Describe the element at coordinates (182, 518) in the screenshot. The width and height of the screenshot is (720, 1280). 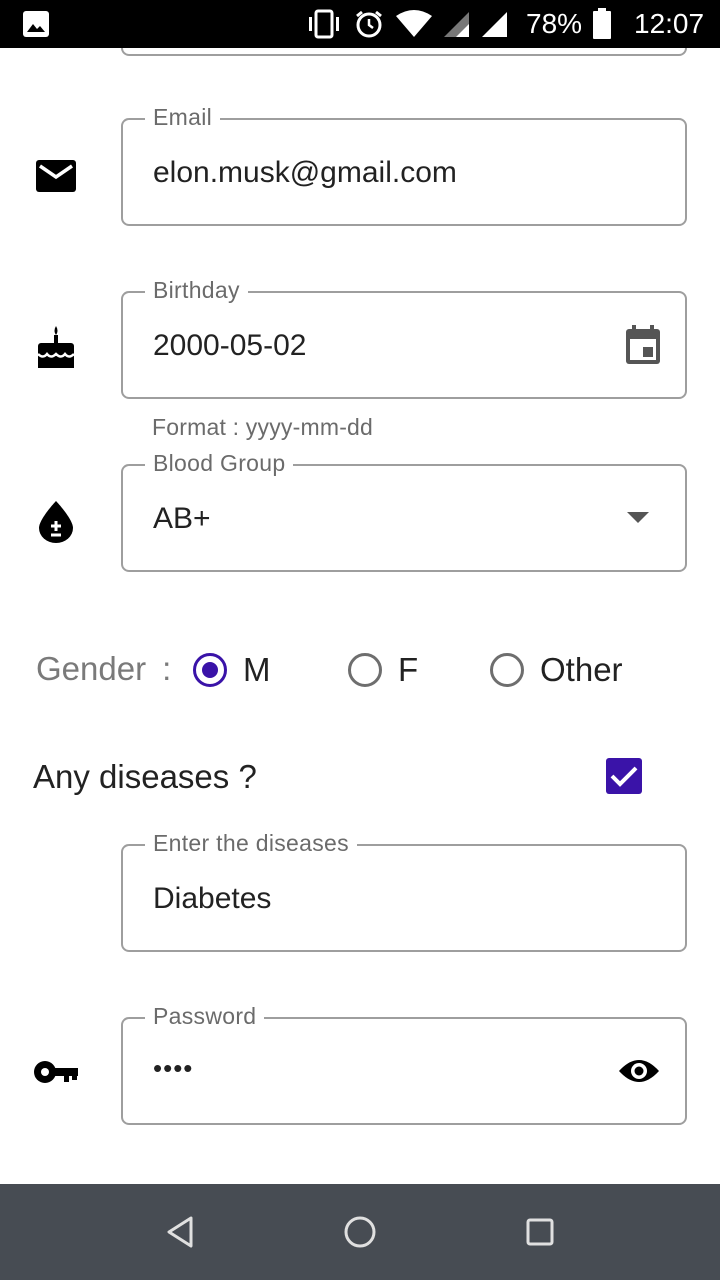
I see `blood-group-value: AB+` at that location.